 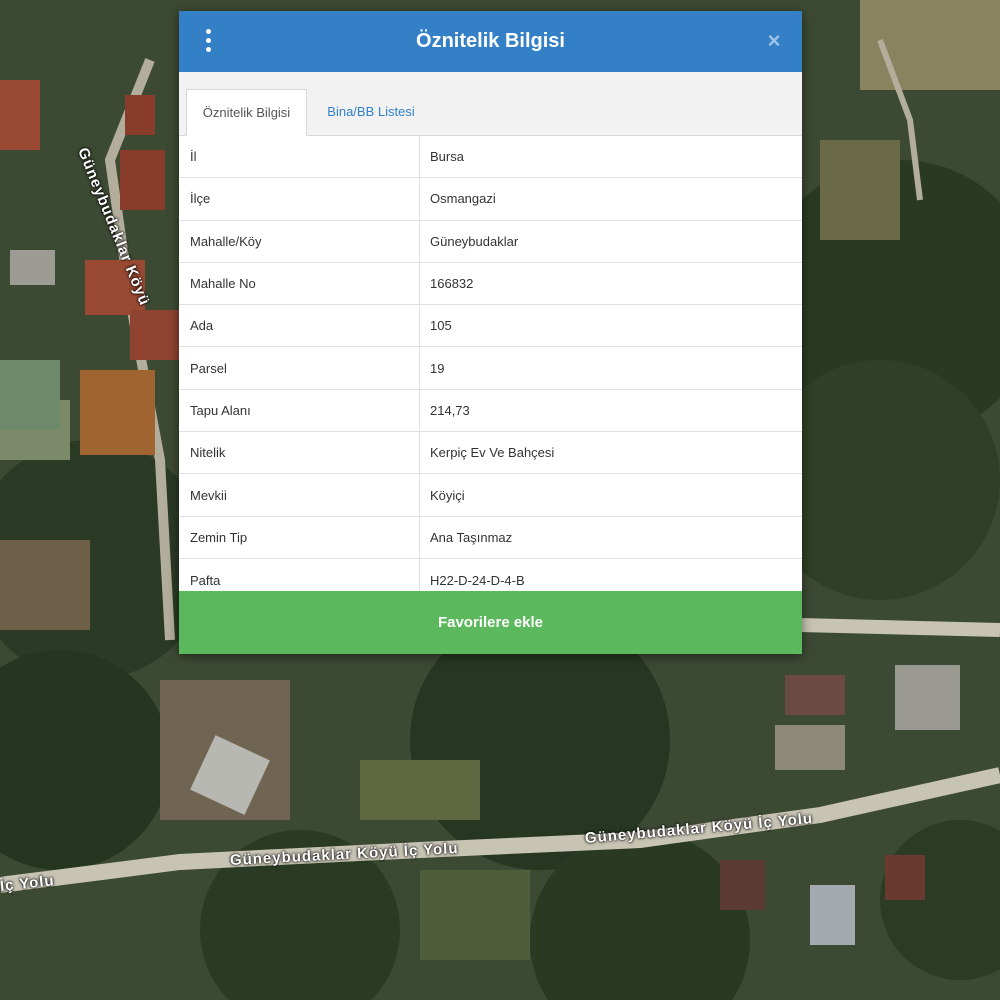 I want to click on row-value: Ana Taşınmaz, so click(x=471, y=537).